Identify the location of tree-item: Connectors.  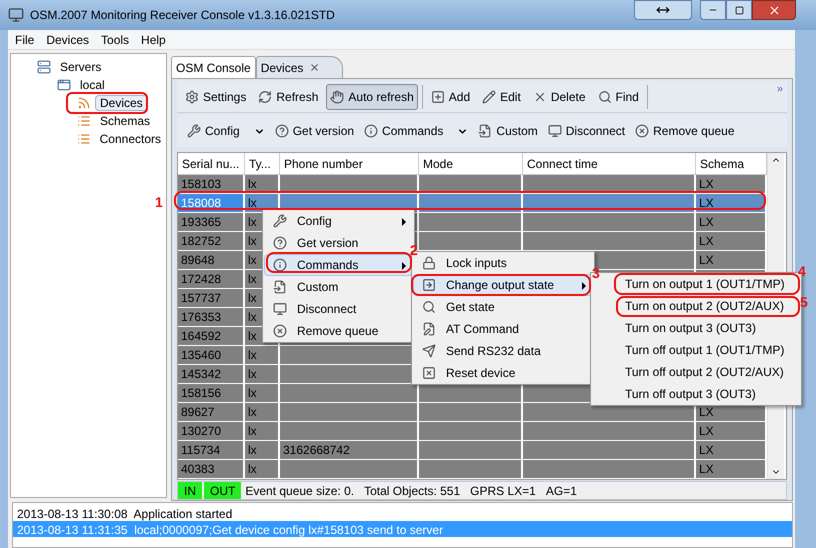
(130, 139).